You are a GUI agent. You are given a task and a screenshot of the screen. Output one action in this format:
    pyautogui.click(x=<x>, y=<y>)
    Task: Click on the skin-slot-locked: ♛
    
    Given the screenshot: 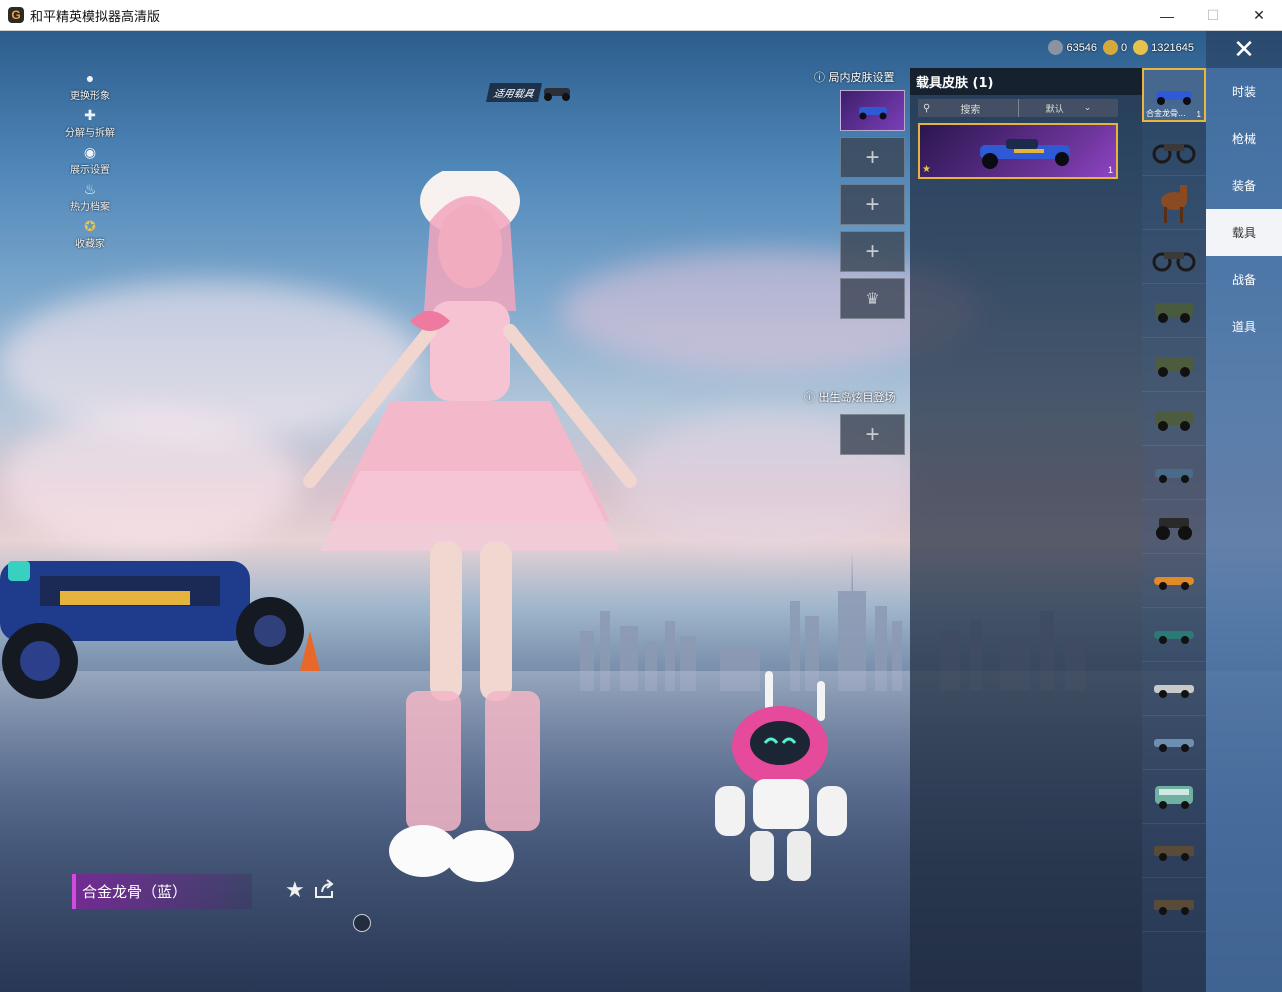 What is the action you would take?
    pyautogui.click(x=872, y=298)
    